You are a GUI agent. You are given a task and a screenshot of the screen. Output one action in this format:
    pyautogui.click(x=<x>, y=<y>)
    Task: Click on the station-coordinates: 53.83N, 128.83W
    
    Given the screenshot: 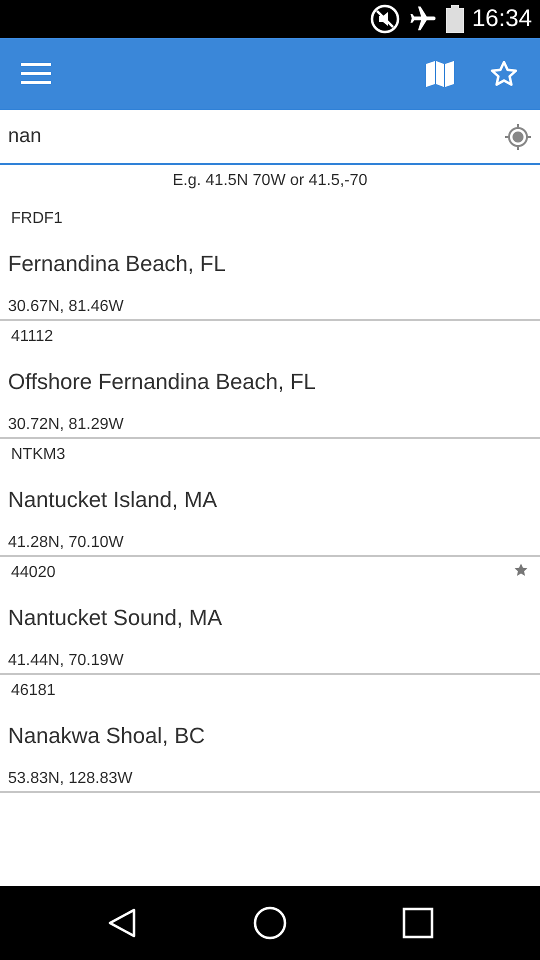 What is the action you would take?
    pyautogui.click(x=70, y=778)
    